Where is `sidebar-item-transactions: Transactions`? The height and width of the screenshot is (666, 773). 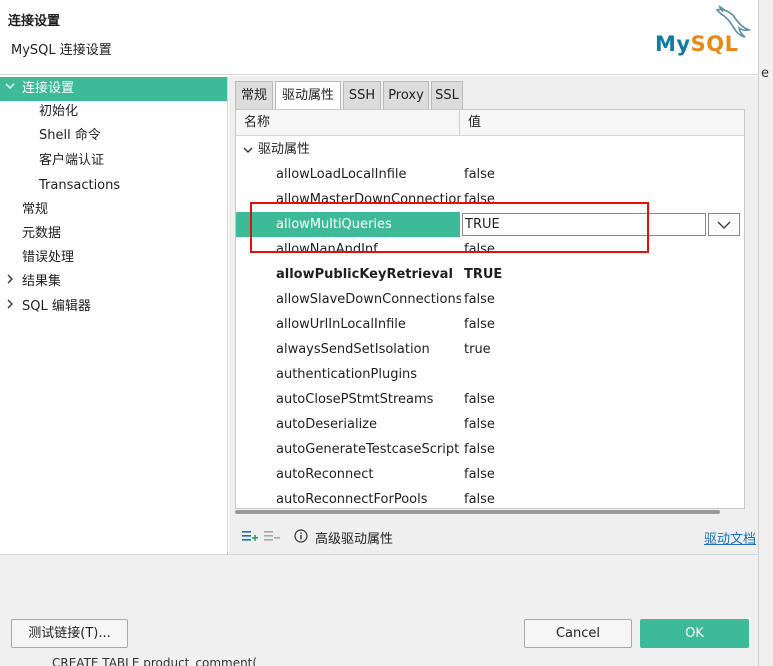 sidebar-item-transactions: Transactions is located at coordinates (113, 186).